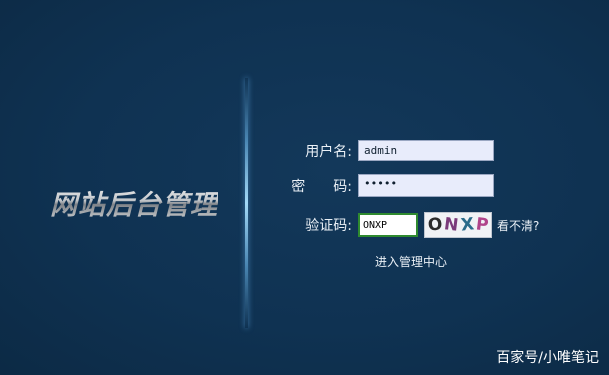  I want to click on refresh-captcha-link: 看不清?, so click(518, 225).